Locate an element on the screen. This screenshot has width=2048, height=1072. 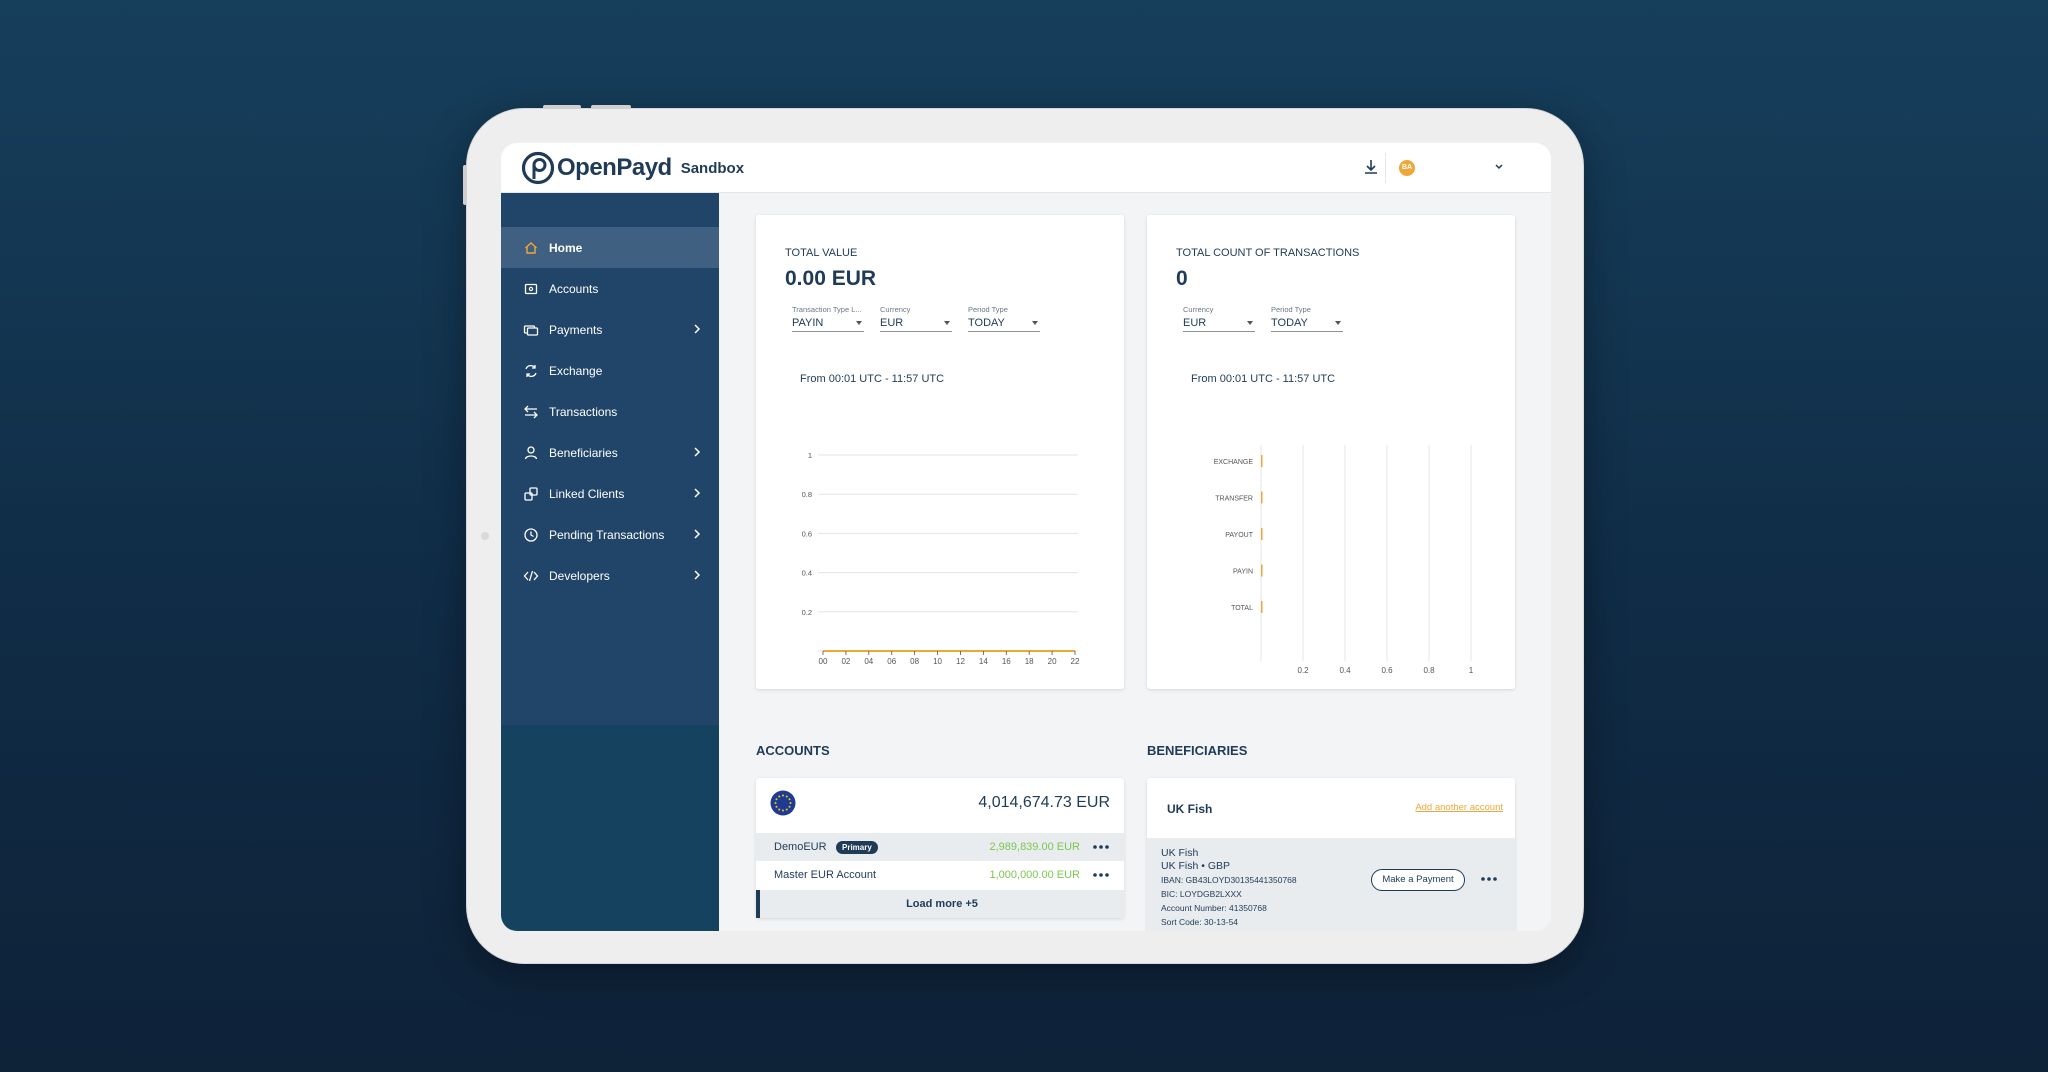
category-label: PAYIN is located at coordinates (1243, 572).